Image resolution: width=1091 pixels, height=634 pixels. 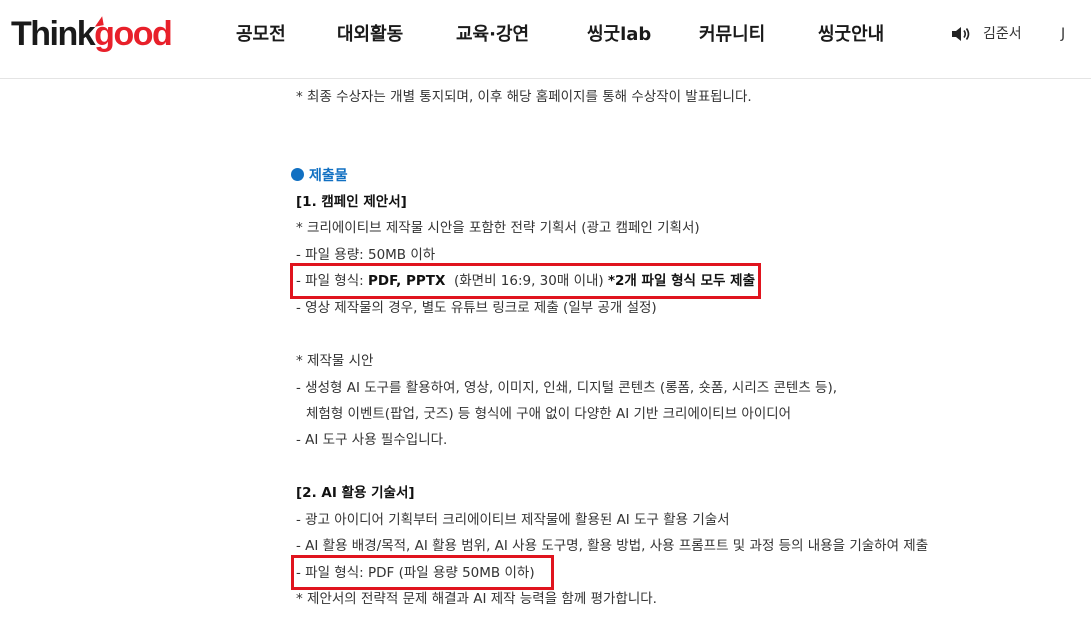 What do you see at coordinates (681, 281) in the screenshot?
I see `part1-format-note: *2개 파일 형식 모두 제출` at bounding box center [681, 281].